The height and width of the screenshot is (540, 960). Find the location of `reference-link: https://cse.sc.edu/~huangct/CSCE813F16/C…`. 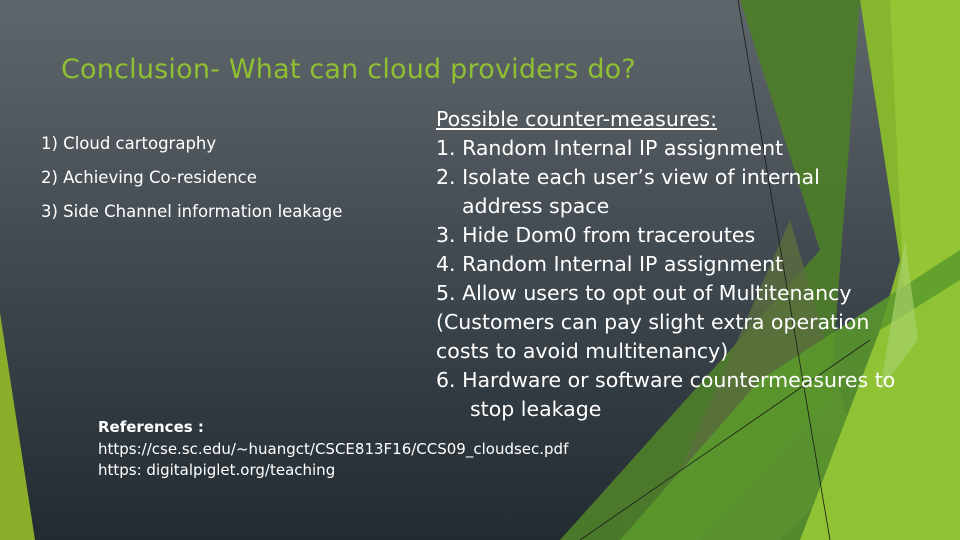

reference-link: https://cse.sc.edu/~huangct/CSCE813F16/C… is located at coordinates (333, 450).